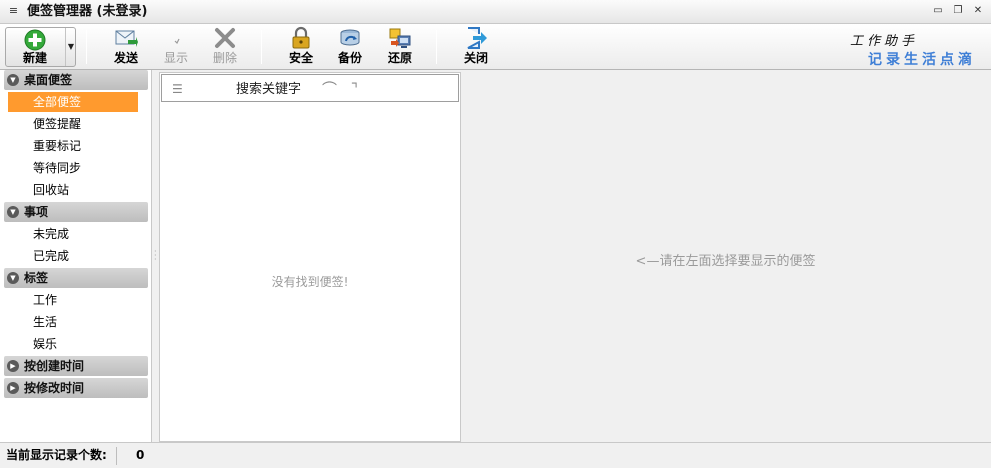  Describe the element at coordinates (48, 80) in the screenshot. I see `group-label: 桌面便签` at that location.